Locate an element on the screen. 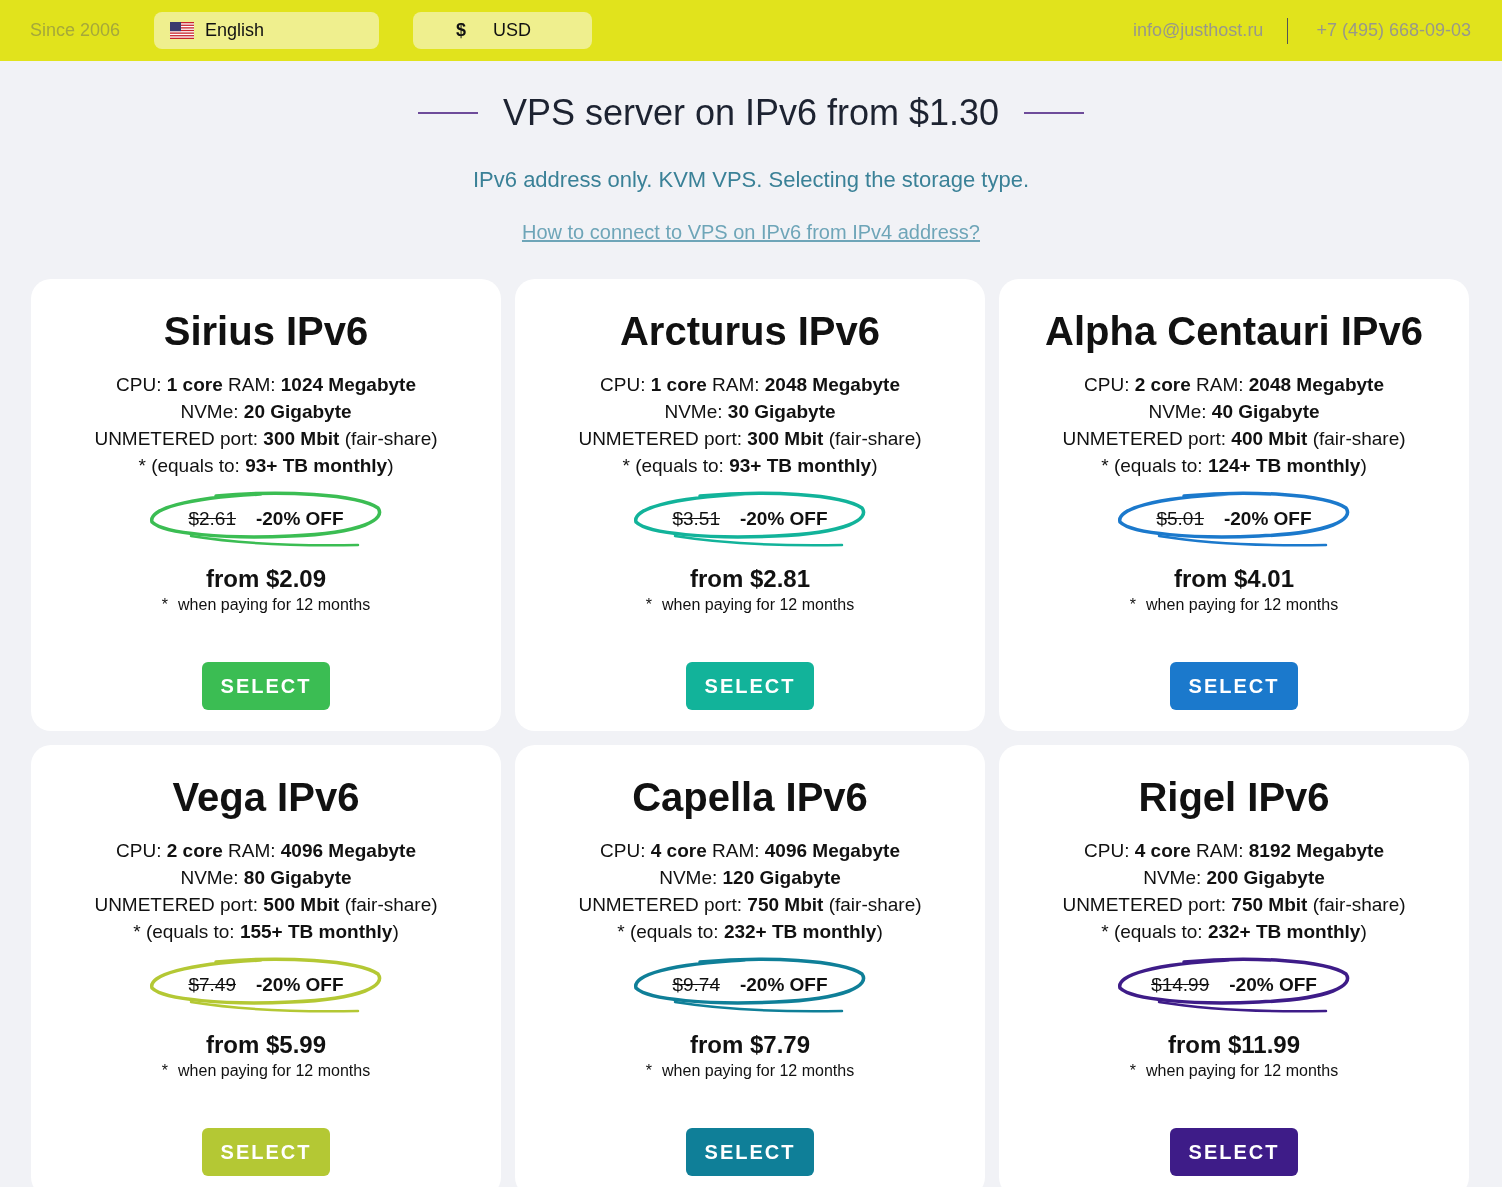 This screenshot has height=1187, width=1502. phone-link: +7 (495) 668-09-03 is located at coordinates (1393, 30).